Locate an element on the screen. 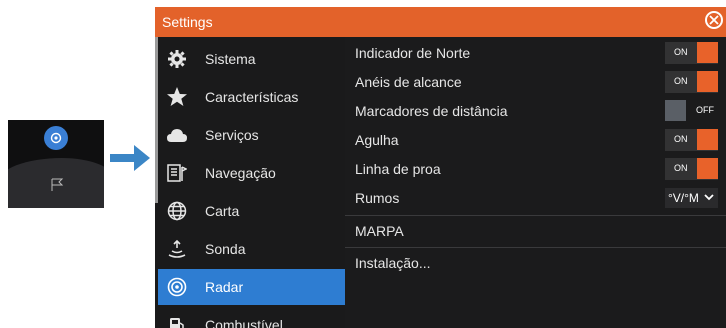  sidebar-item-navegacao: Navegação is located at coordinates (251, 173).